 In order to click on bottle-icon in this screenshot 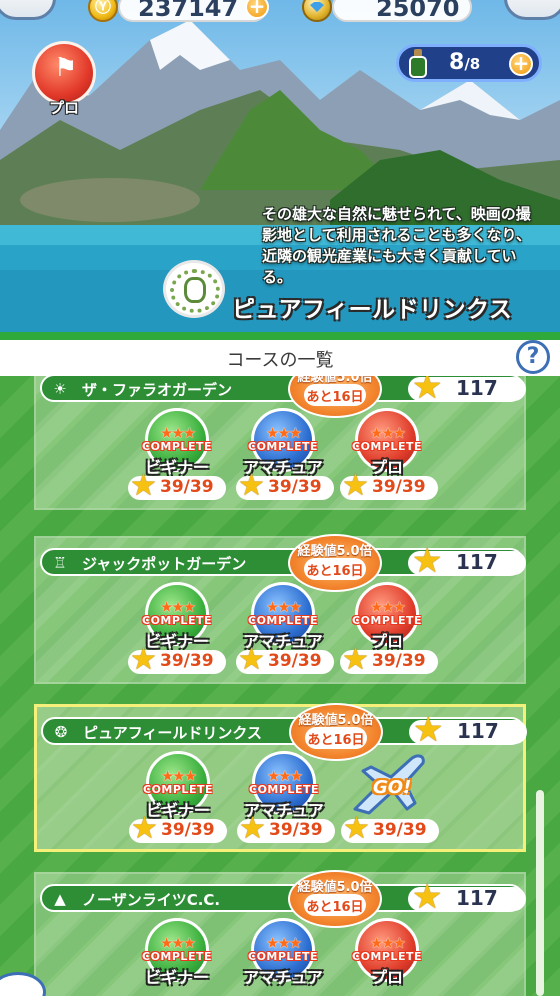, I will do `click(418, 64)`.